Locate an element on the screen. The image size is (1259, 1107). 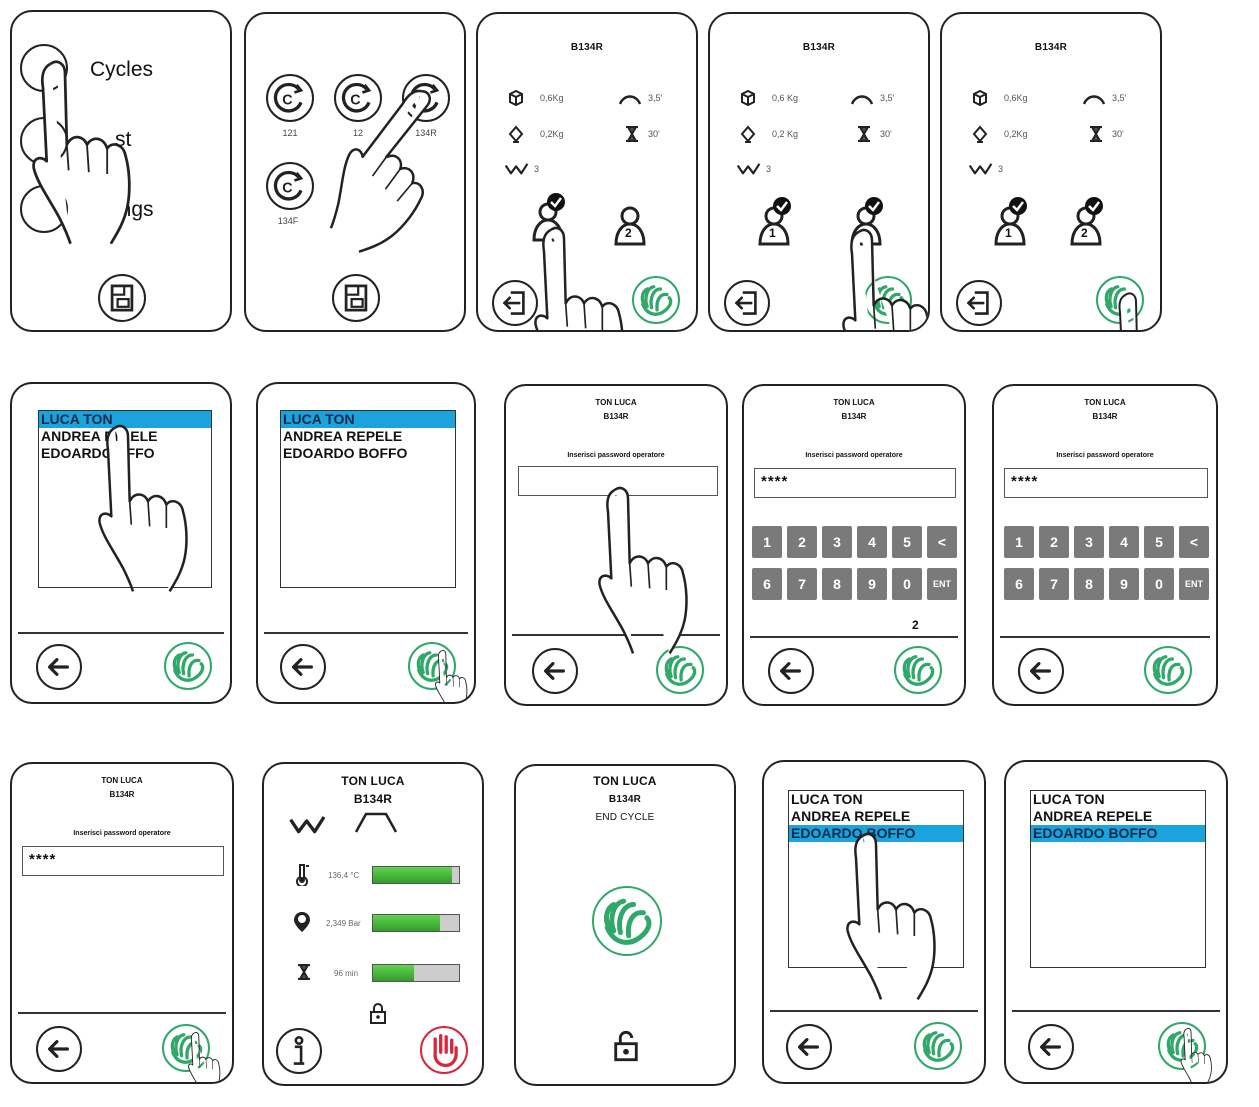
list-item-edoardo-boffo: EDOARDO FFO is located at coordinates (125, 453).